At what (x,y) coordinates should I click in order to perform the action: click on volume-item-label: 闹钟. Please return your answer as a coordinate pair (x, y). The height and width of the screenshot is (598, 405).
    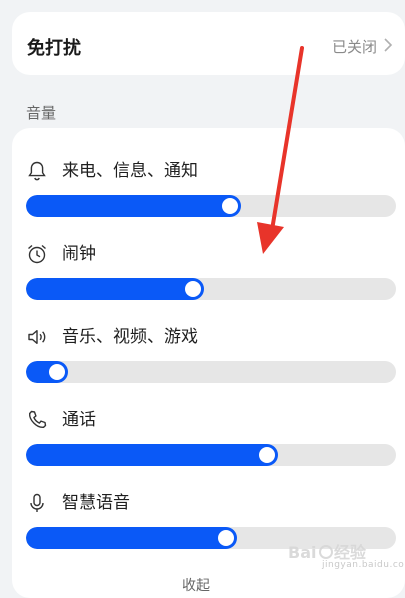
    Looking at the image, I should click on (79, 254).